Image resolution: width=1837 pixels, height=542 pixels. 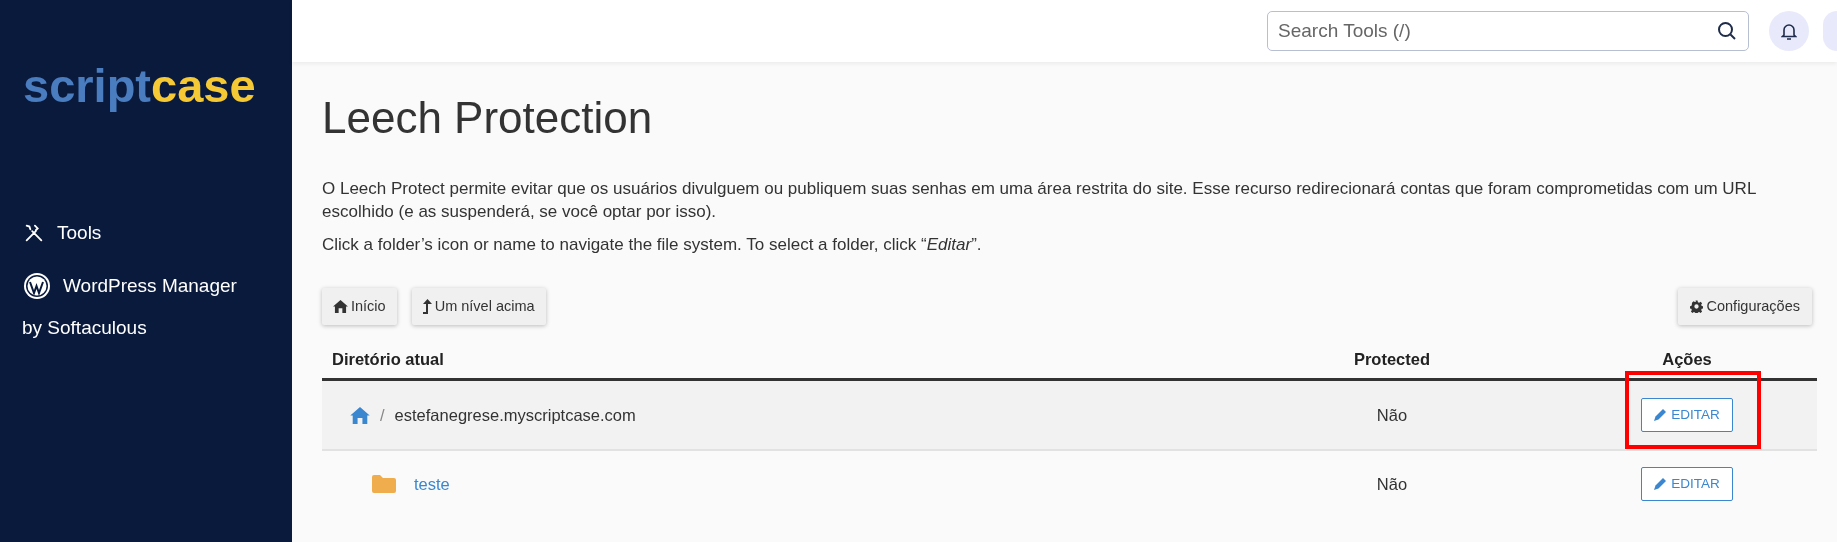 What do you see at coordinates (1039, 200) in the screenshot?
I see `description-text: O Leech Protect permite evitar que os usuários divulguem ou publiquem suas senhas em uma área restrita do site. Esse recurso redirecionará contas que foram comprometidas com um URL escolhido (e as suspenderá, se você optar por isso).` at bounding box center [1039, 200].